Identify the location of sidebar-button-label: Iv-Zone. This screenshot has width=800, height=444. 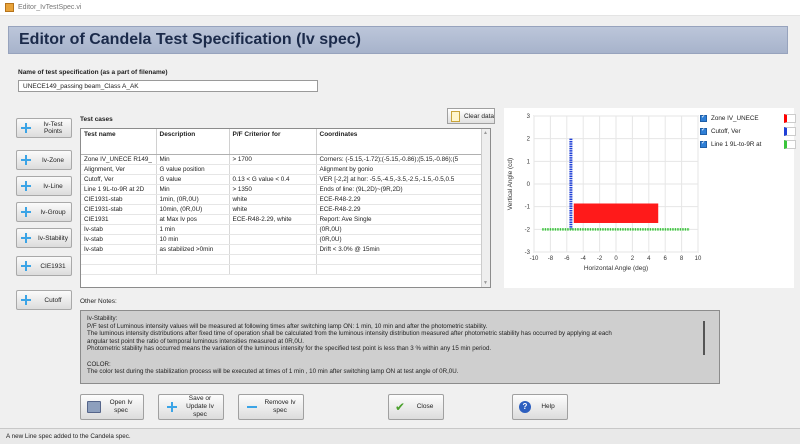
(53, 160).